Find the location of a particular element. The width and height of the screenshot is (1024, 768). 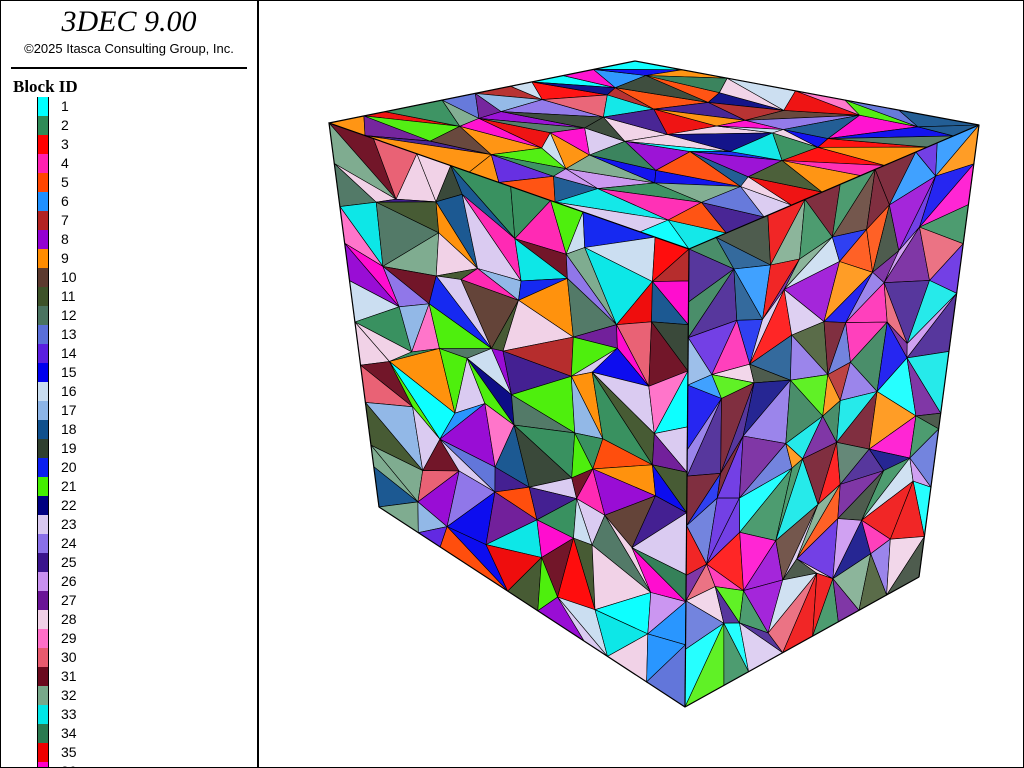

legend-label: 24 is located at coordinates (69, 543).